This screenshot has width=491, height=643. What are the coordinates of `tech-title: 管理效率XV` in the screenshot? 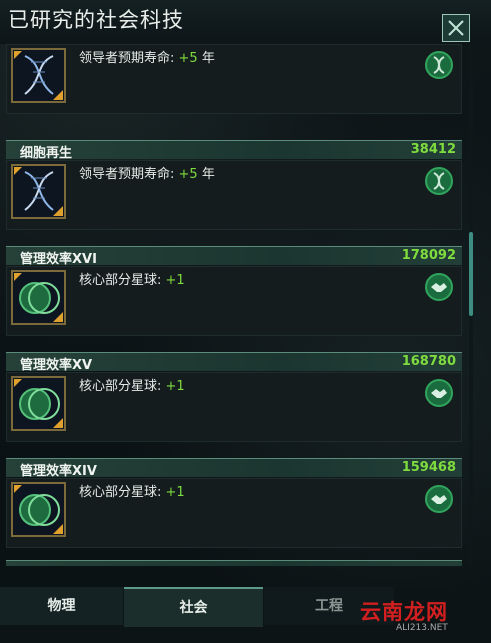 It's located at (56, 365).